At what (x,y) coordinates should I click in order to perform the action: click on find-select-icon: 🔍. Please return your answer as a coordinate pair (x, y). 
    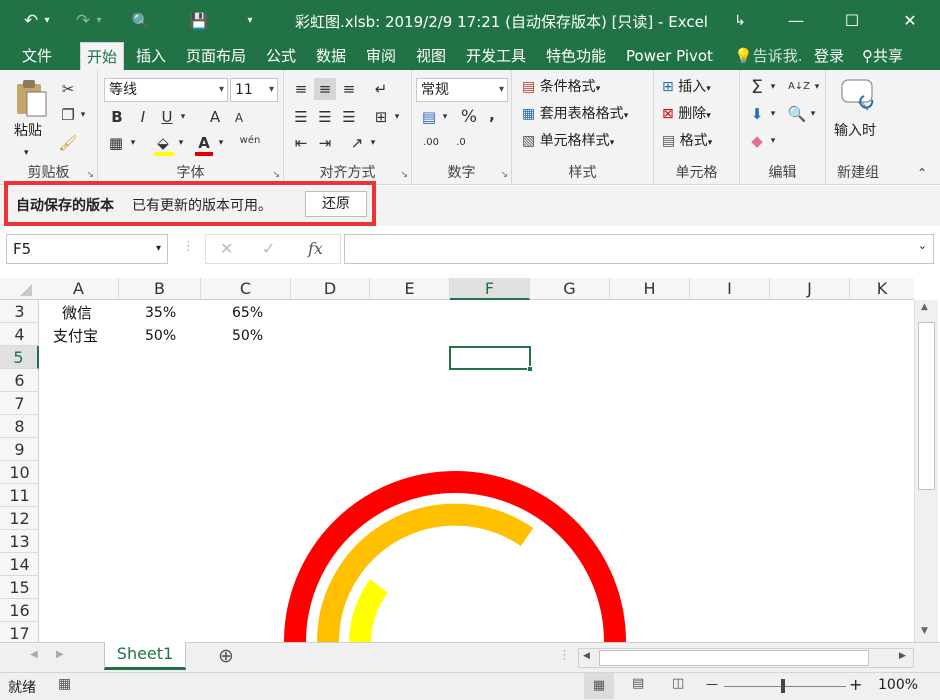
    Looking at the image, I should click on (797, 114).